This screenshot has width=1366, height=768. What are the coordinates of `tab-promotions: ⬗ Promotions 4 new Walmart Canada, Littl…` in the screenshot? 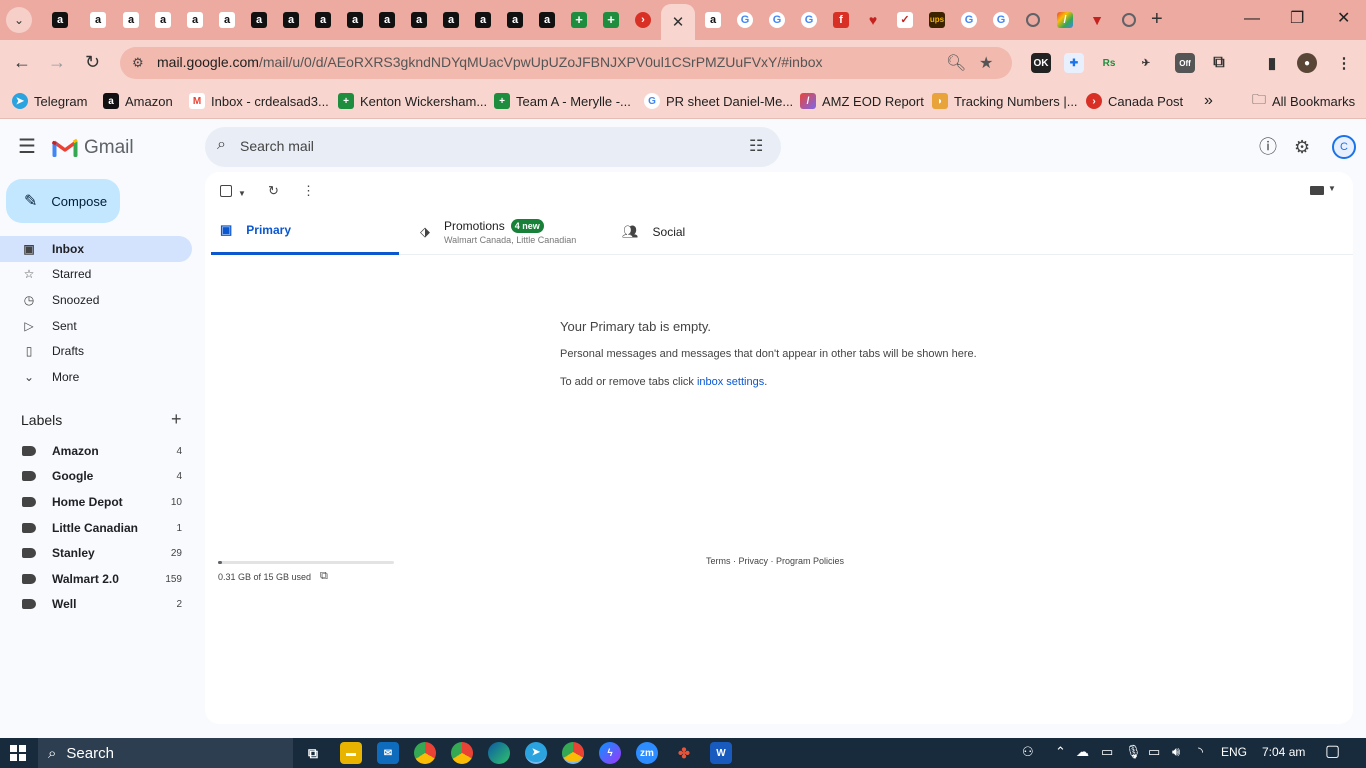 It's located at (498, 231).